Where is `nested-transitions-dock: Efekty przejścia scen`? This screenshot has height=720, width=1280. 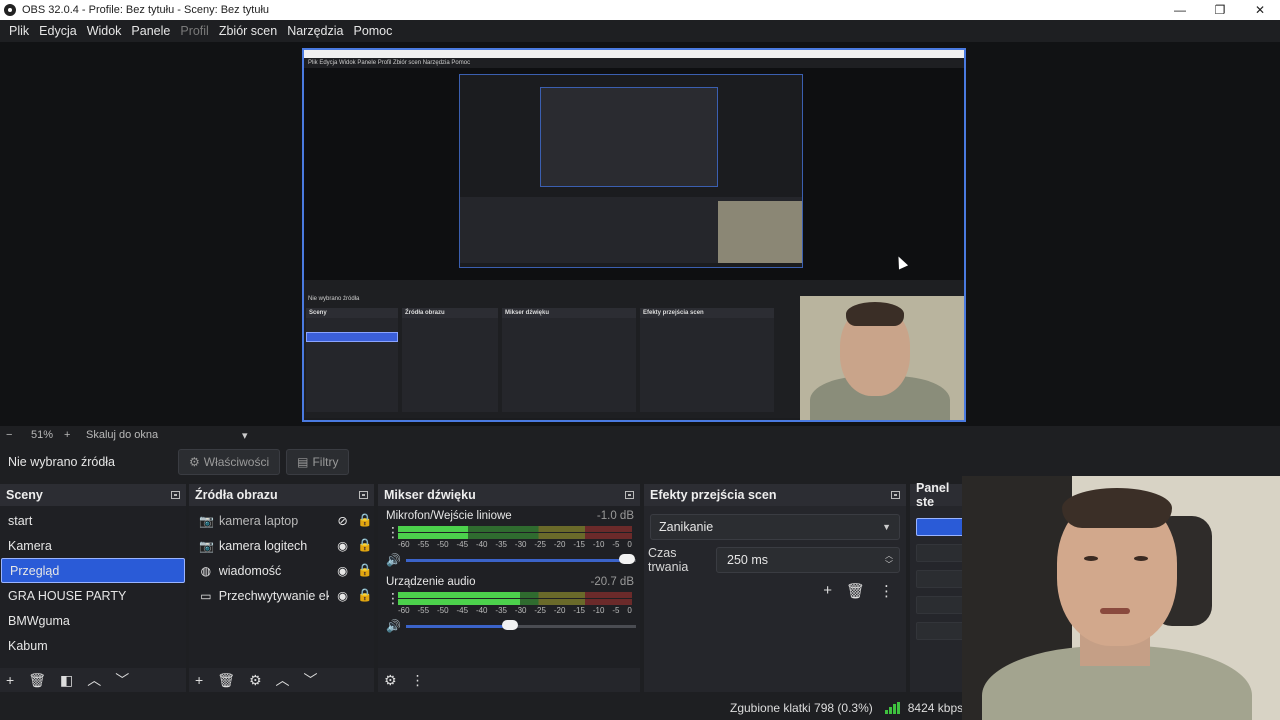 nested-transitions-dock: Efekty przejścia scen is located at coordinates (707, 360).